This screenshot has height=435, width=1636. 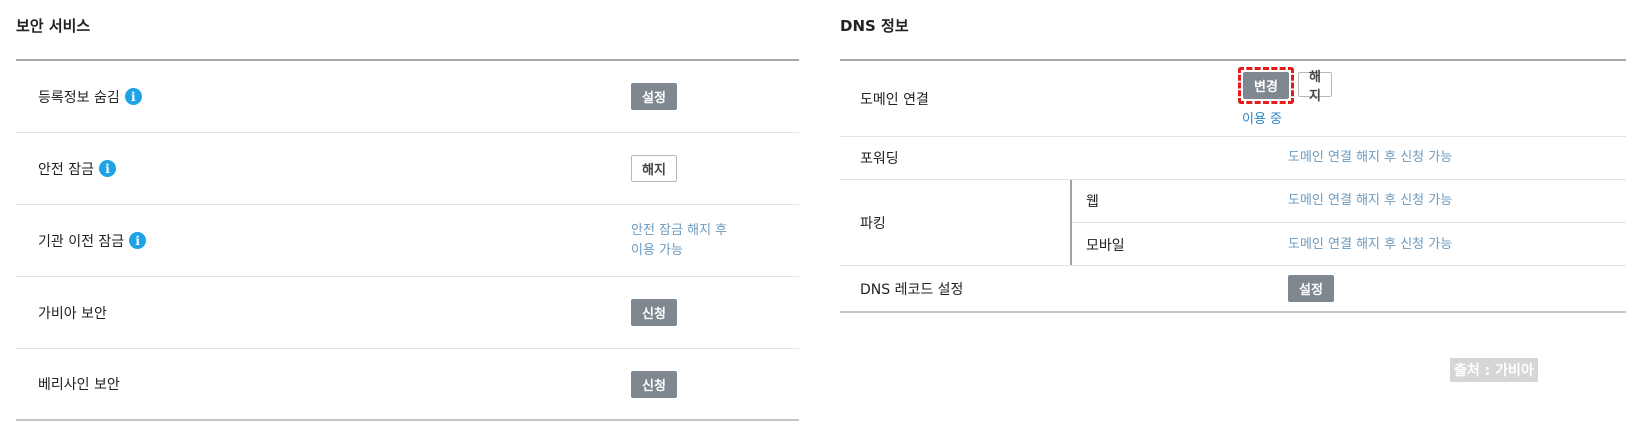 What do you see at coordinates (81, 241) in the screenshot?
I see `row-label: 기관 이전 잠금` at bounding box center [81, 241].